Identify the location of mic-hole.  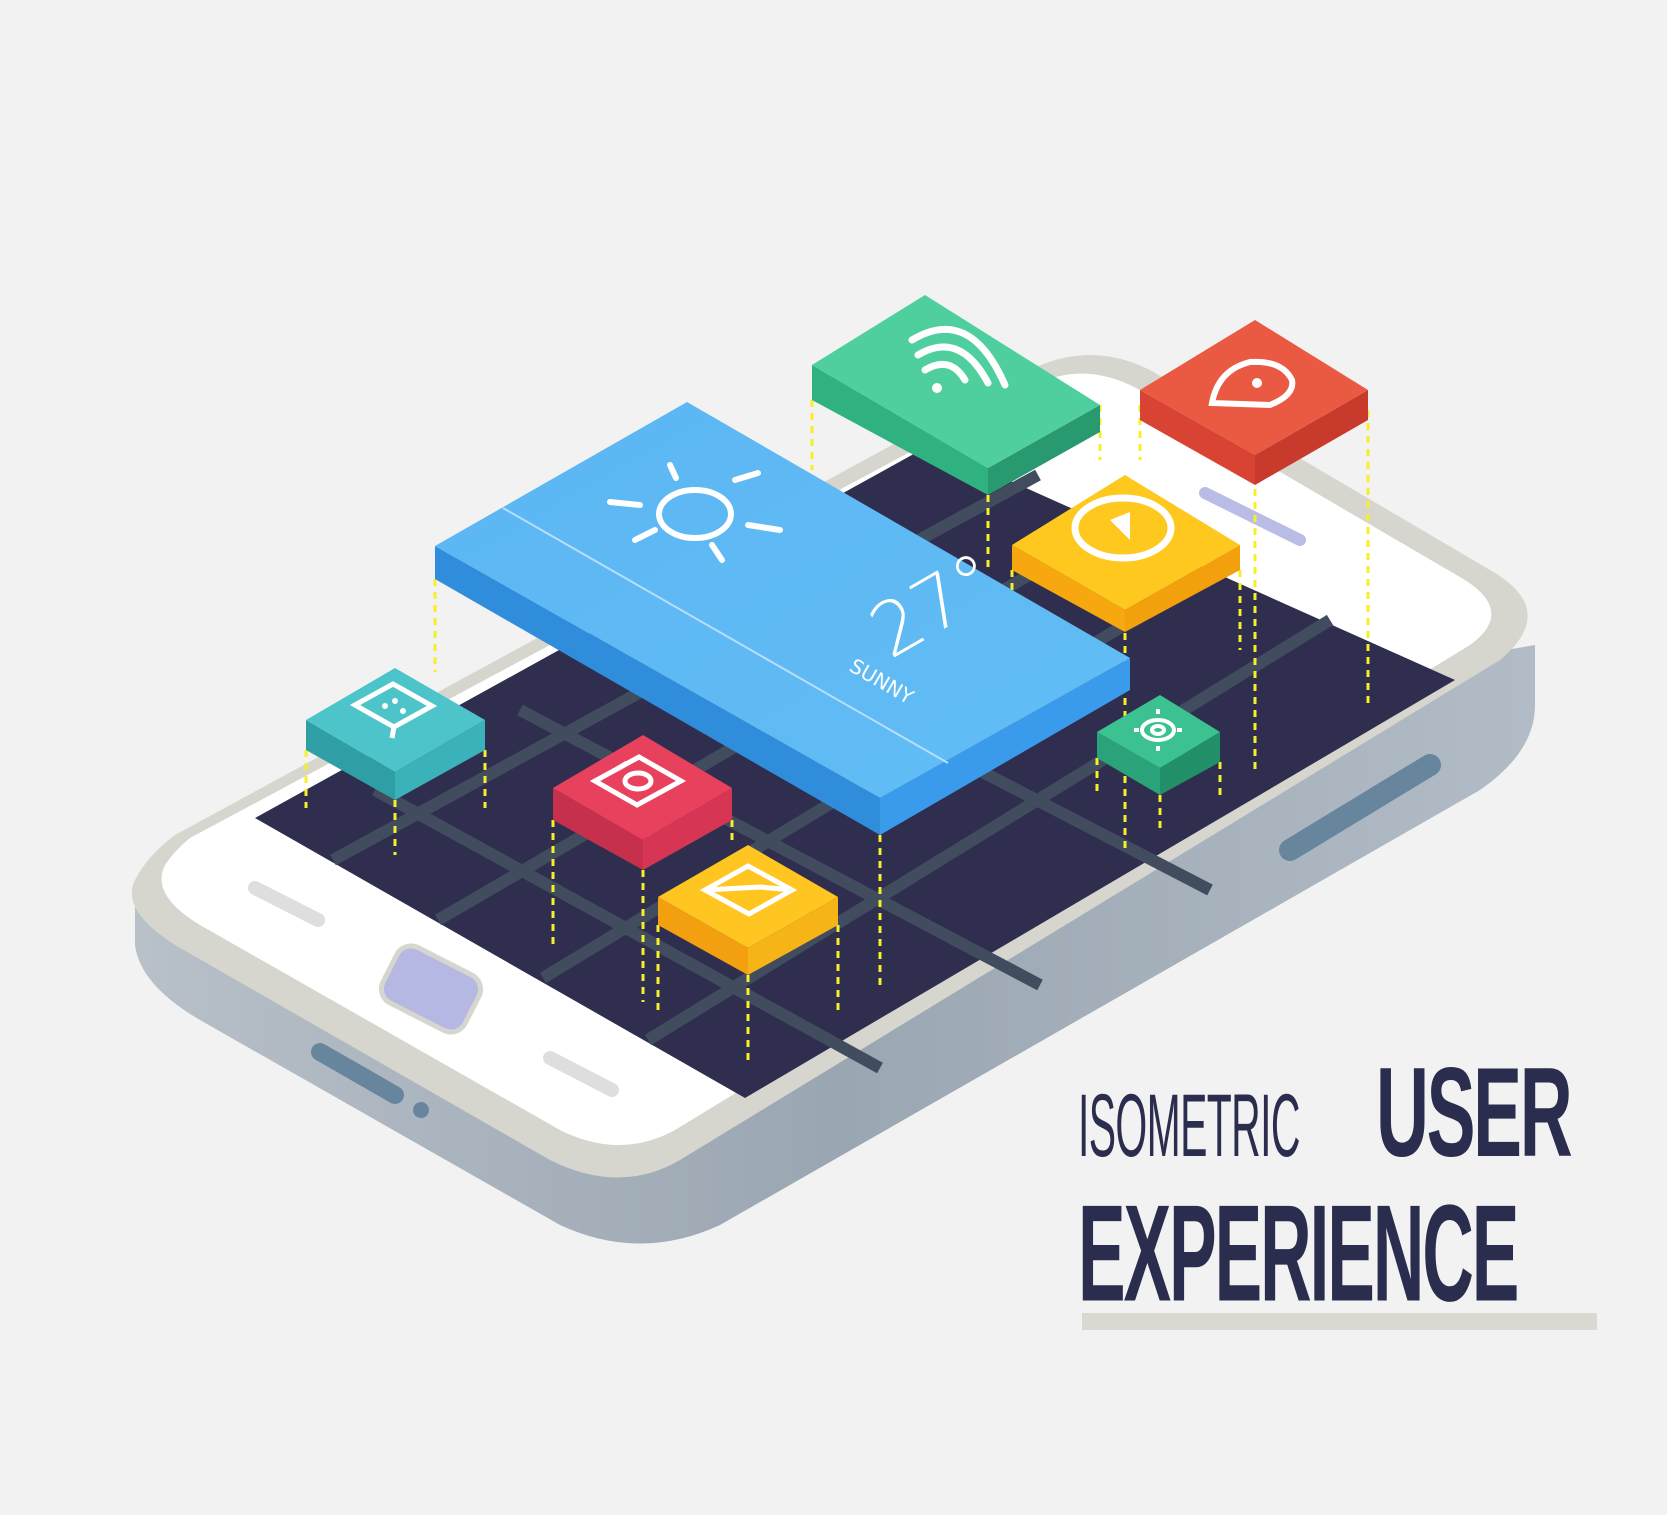
(421, 1110).